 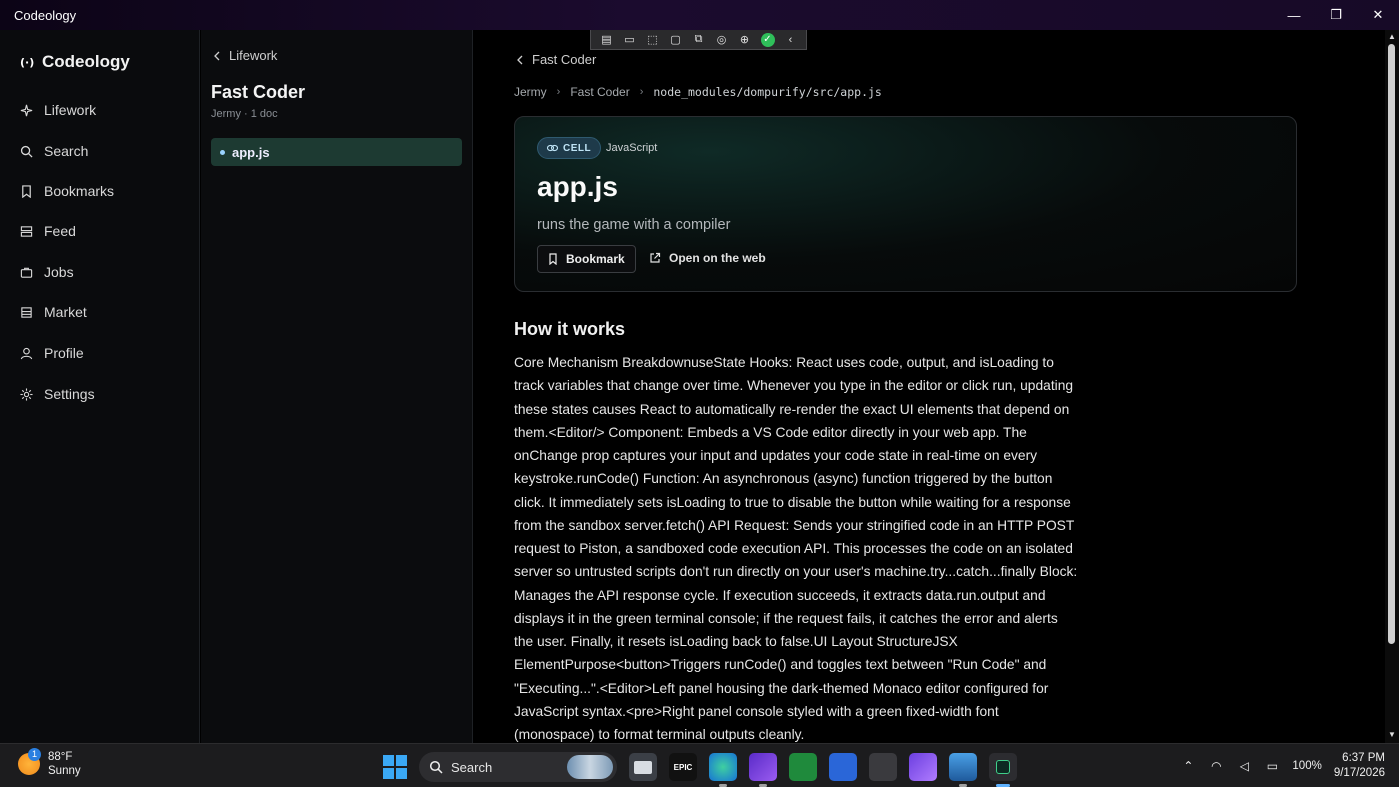 What do you see at coordinates (632, 148) in the screenshot?
I see `language-tag: JavaScript` at bounding box center [632, 148].